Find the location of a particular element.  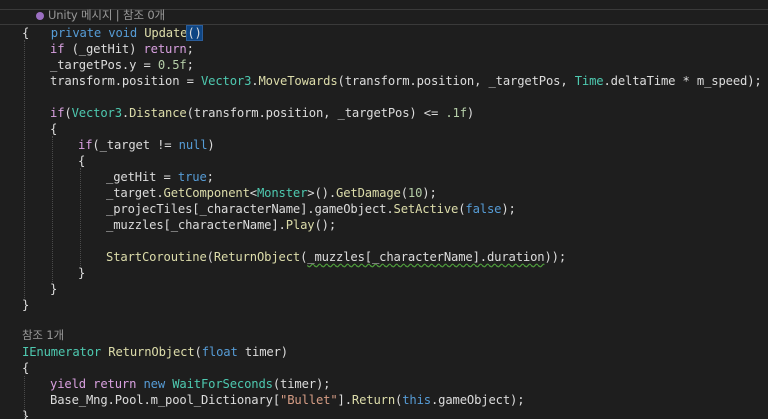

code-line: _muzzles[_characterName].Play(); is located at coordinates (221, 225).